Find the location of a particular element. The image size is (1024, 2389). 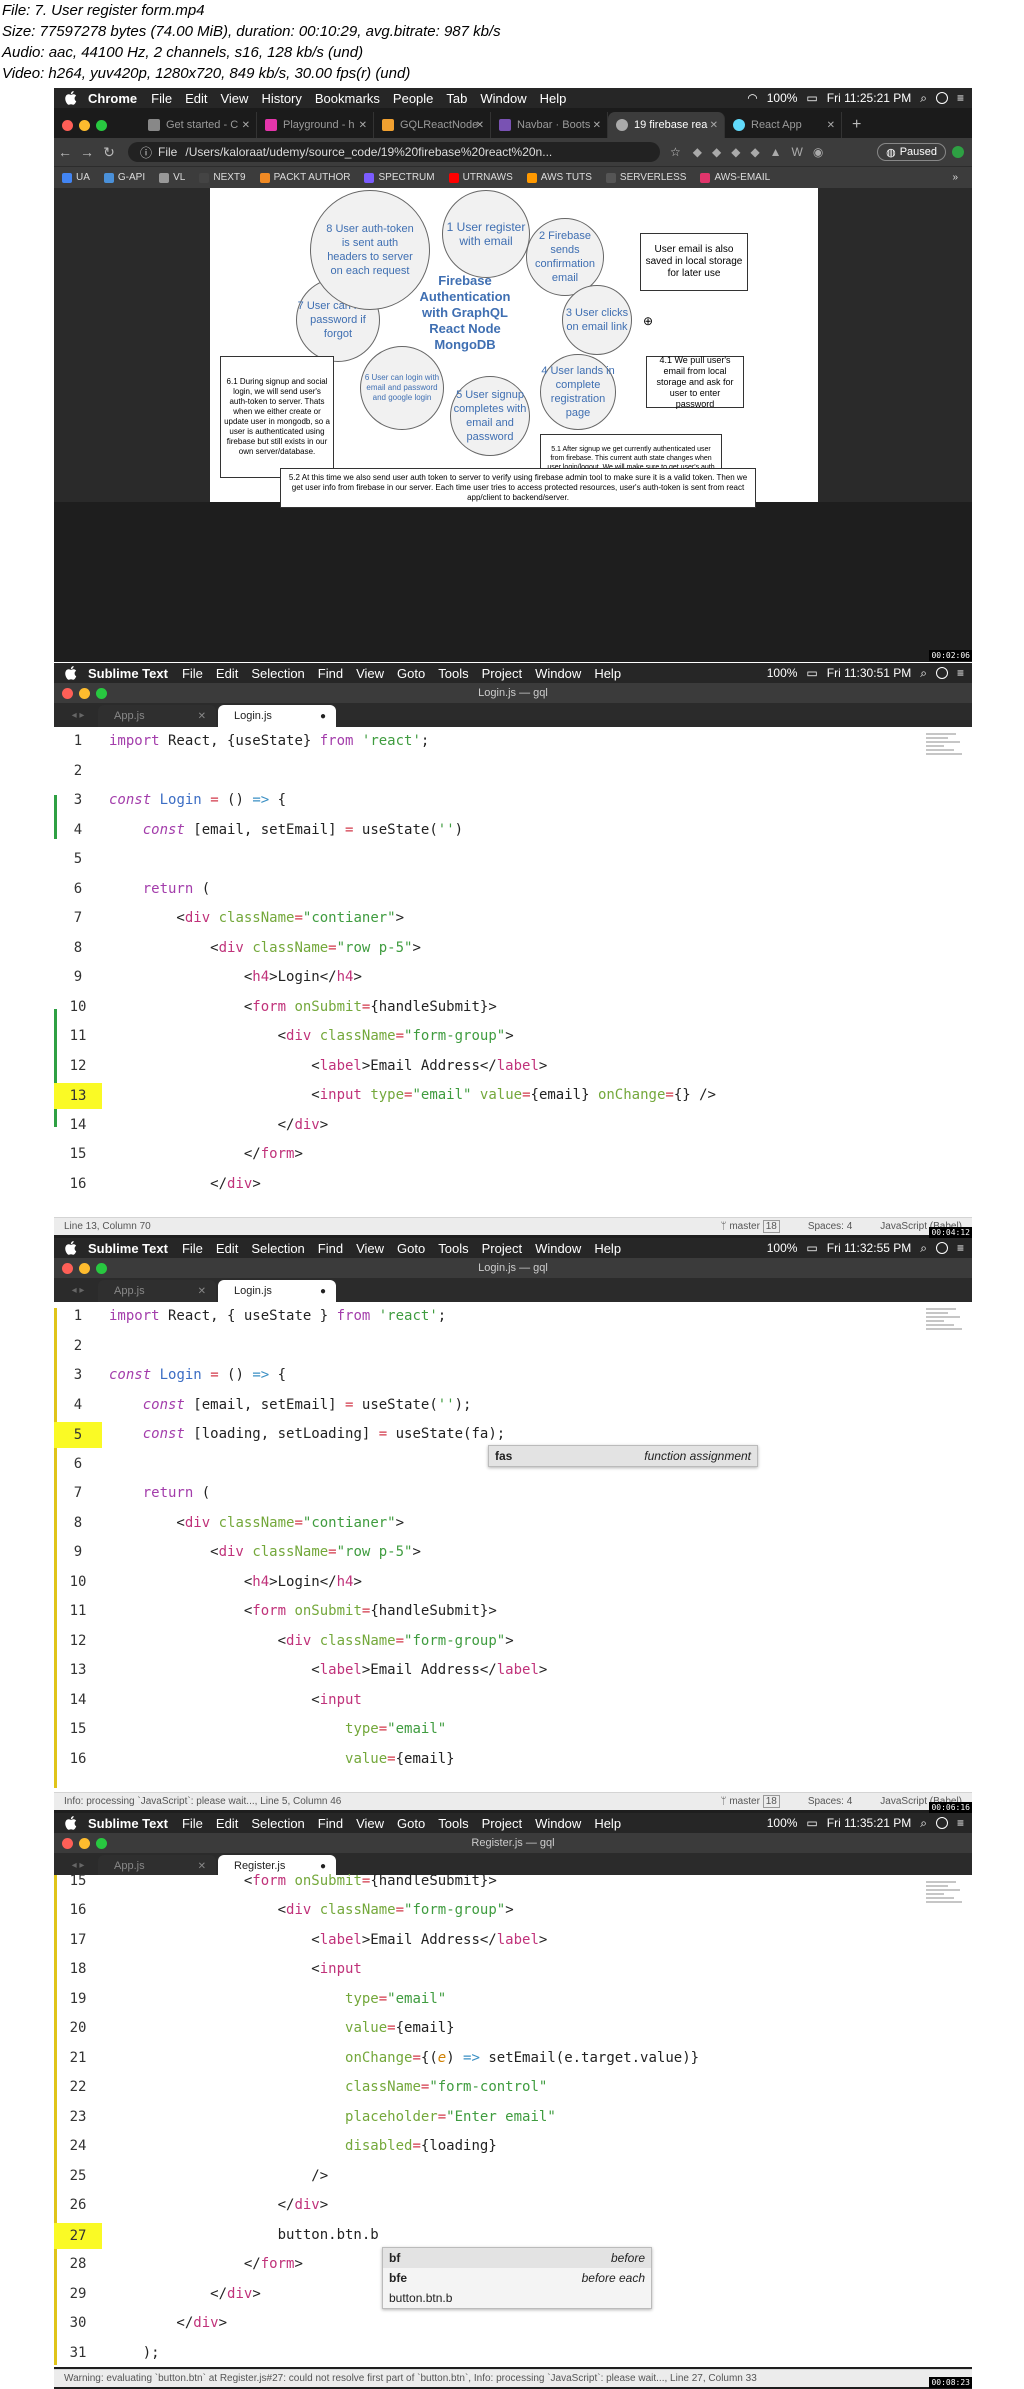

menu-history: History is located at coordinates (281, 98).